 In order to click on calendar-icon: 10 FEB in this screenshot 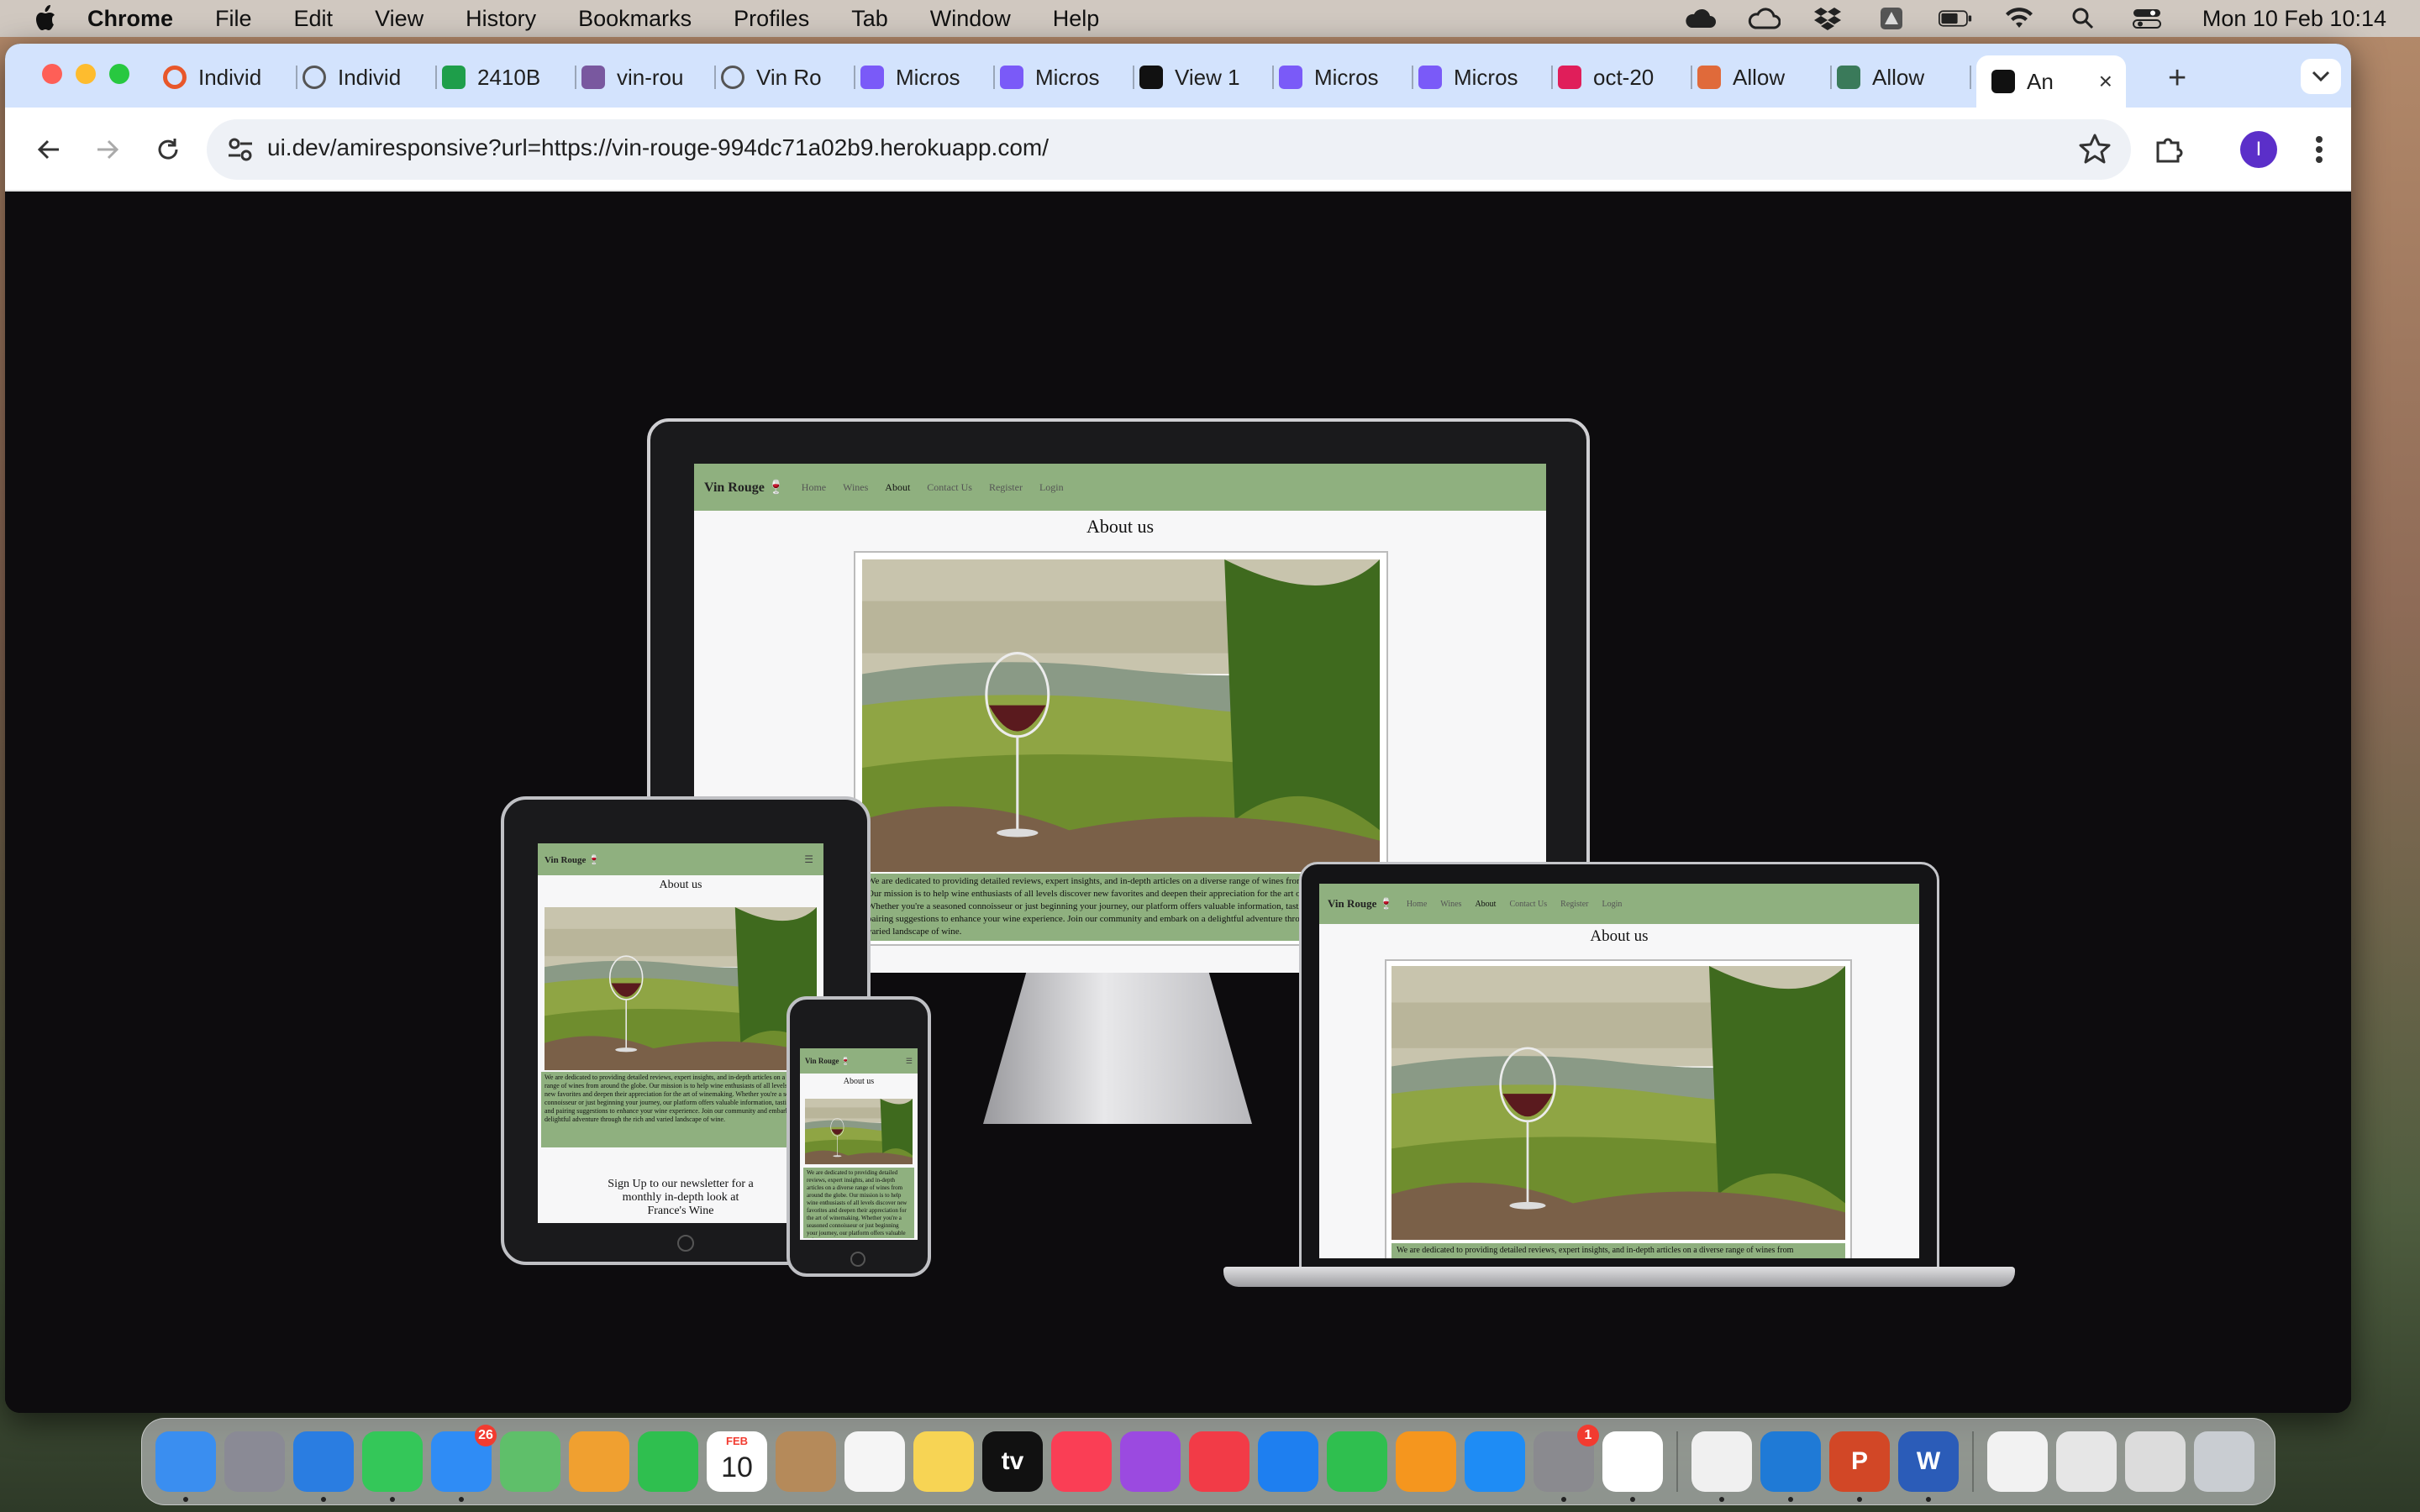, I will do `click(737, 1461)`.